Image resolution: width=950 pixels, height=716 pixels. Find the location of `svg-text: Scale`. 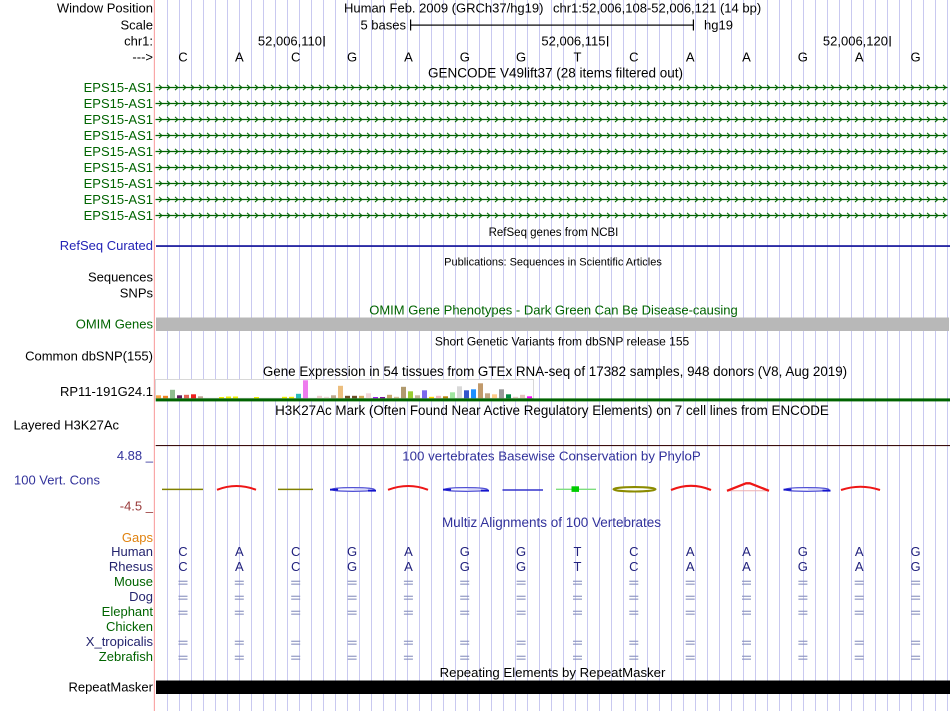

svg-text: Scale is located at coordinates (136, 25).